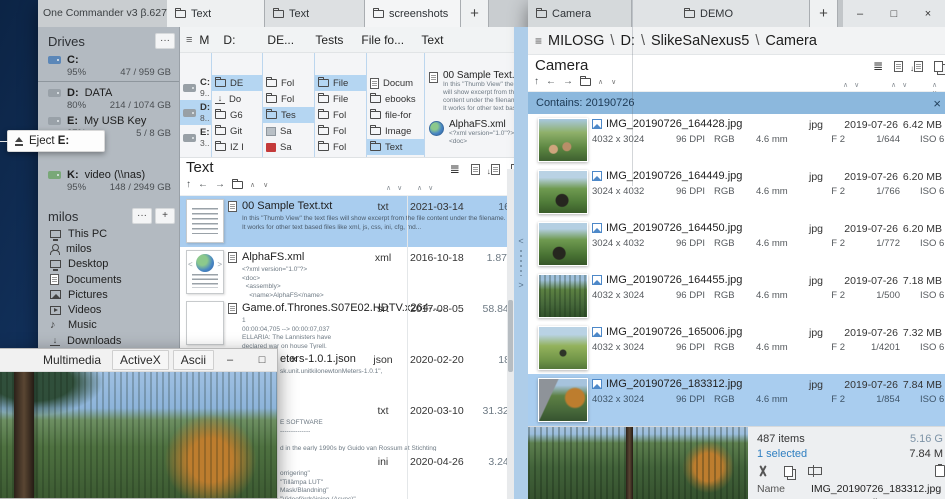  I want to click on user-menu-button: ···, so click(142, 216).